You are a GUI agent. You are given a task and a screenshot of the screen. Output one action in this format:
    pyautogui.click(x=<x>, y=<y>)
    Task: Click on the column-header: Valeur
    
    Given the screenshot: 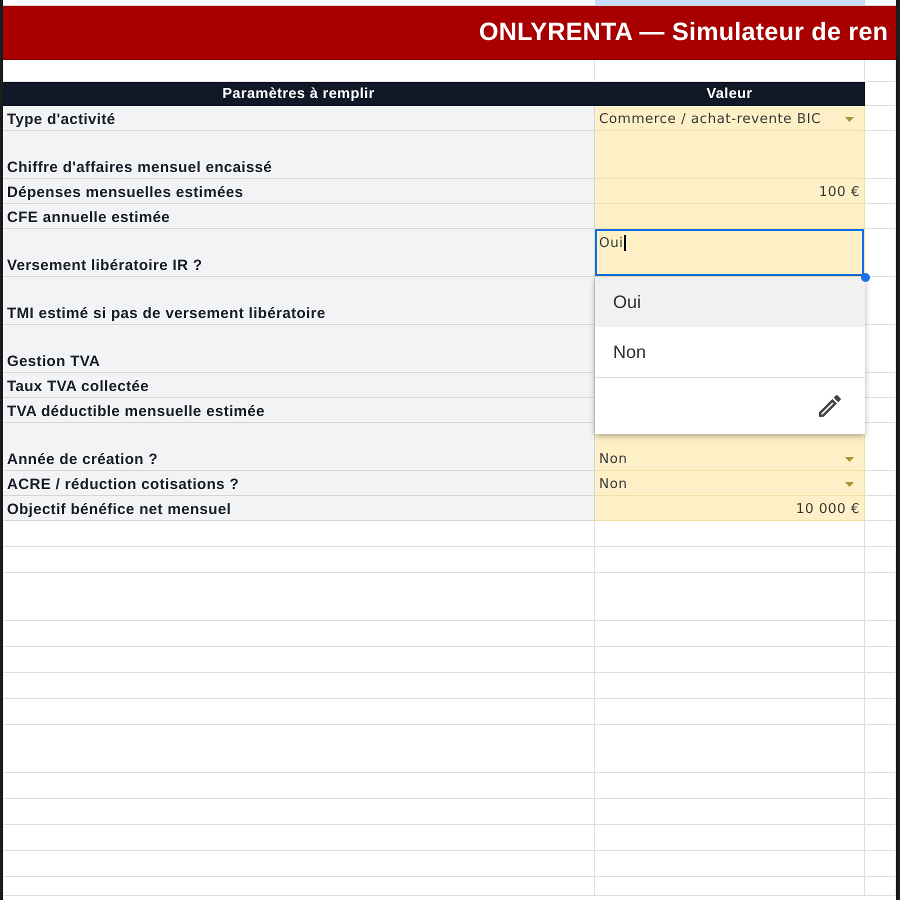 What is the action you would take?
    pyautogui.click(x=730, y=94)
    